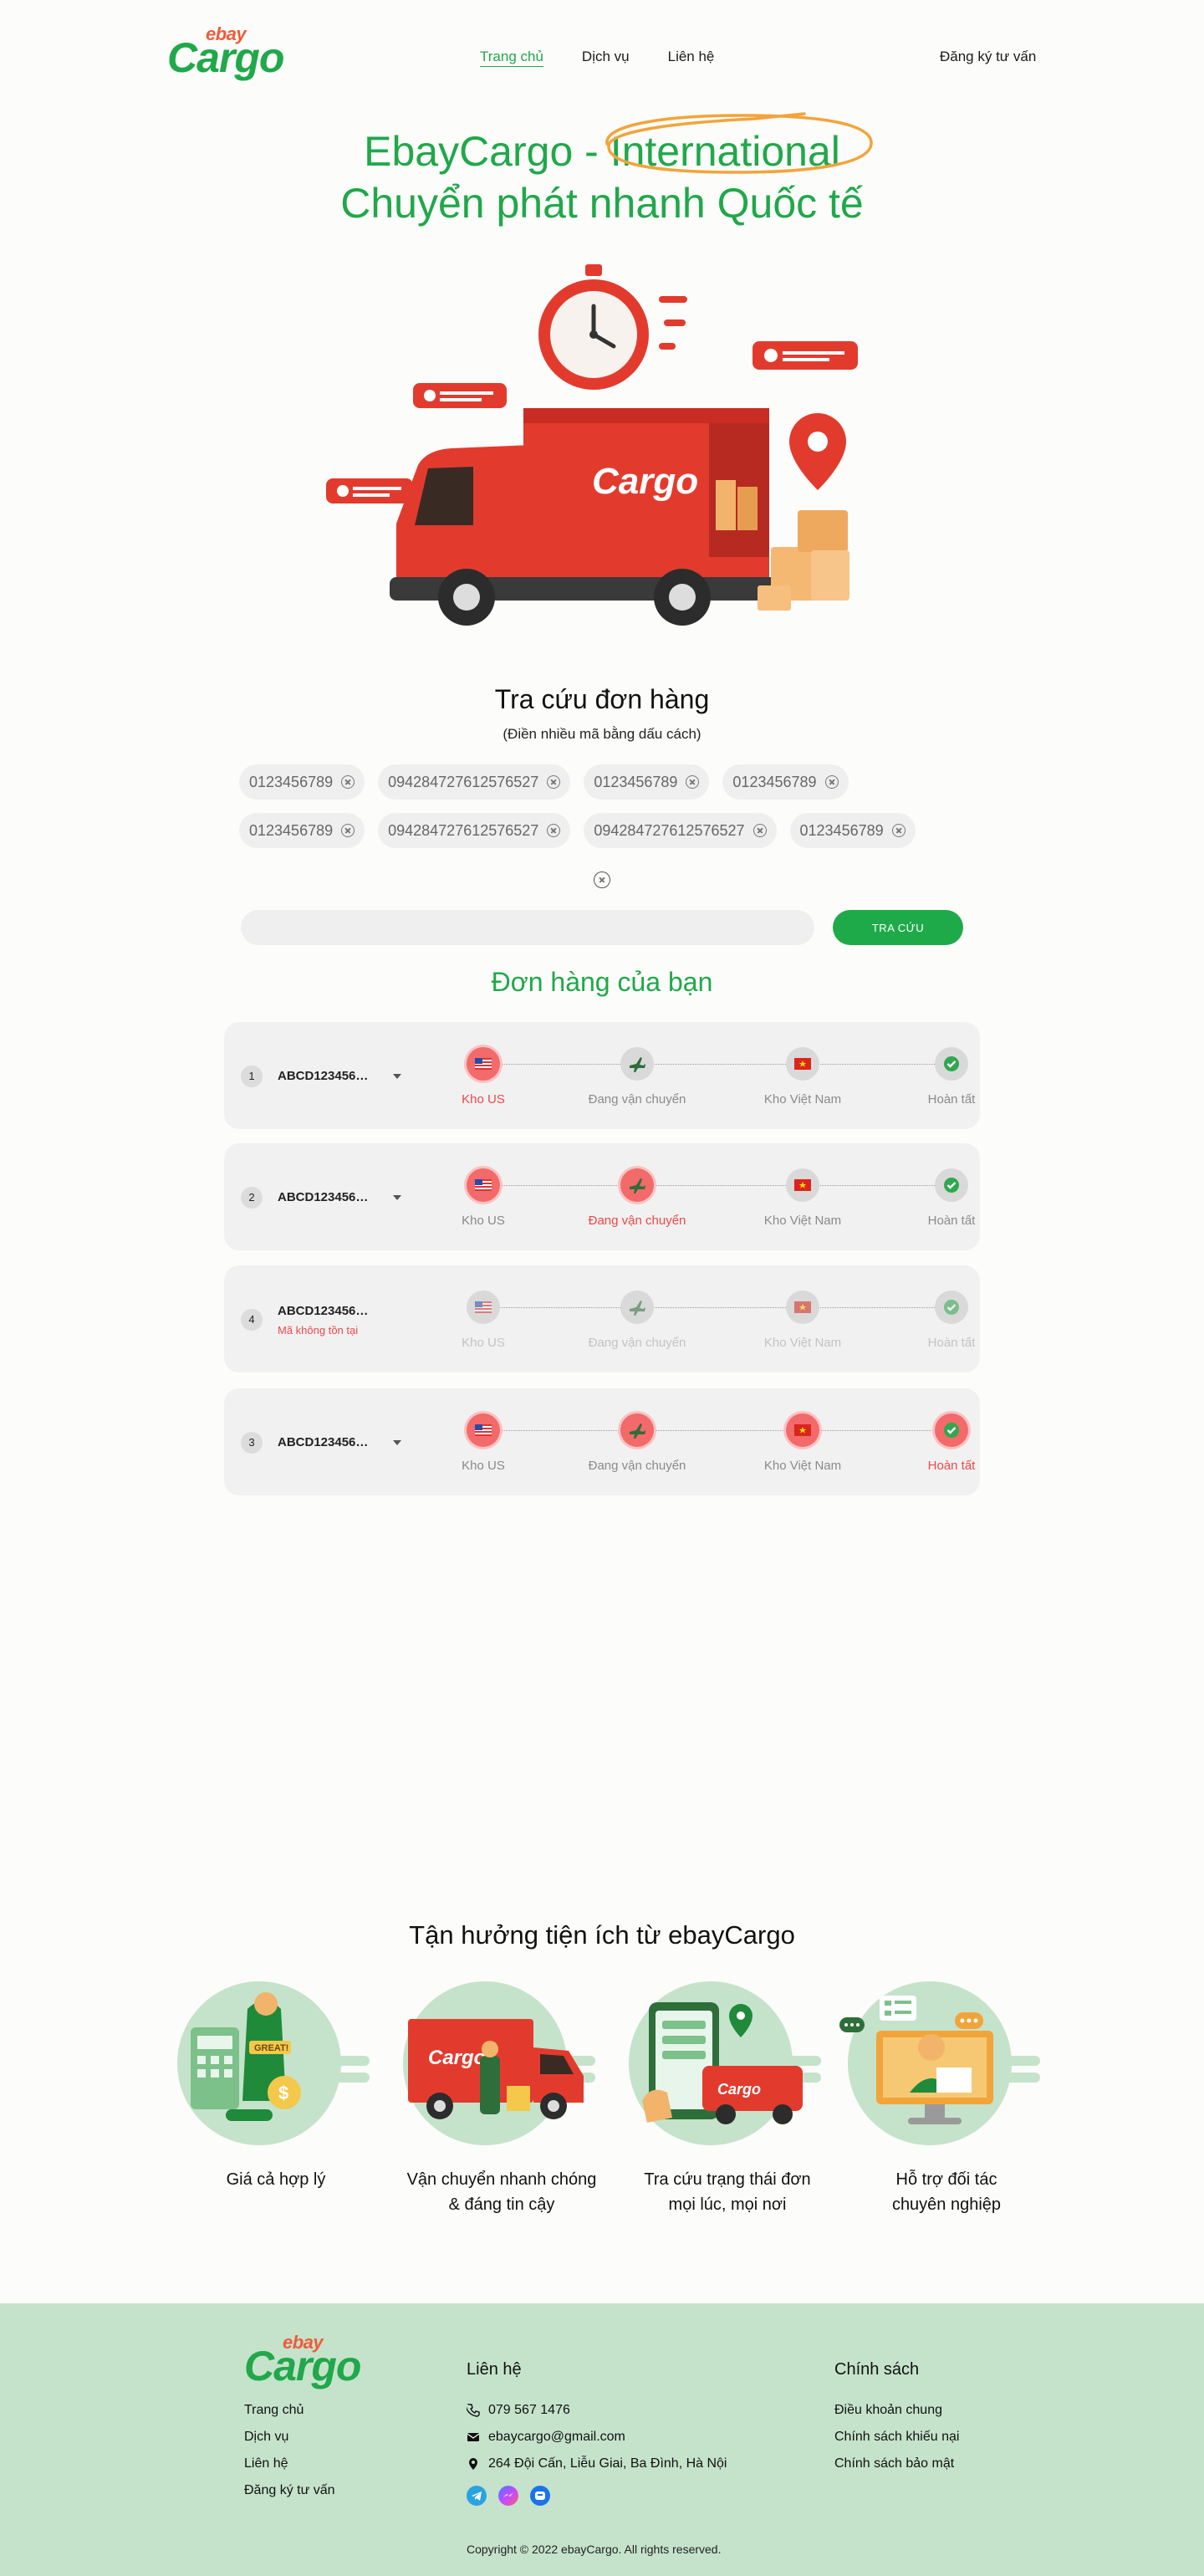 This screenshot has width=1204, height=2576. What do you see at coordinates (271, 2048) in the screenshot?
I see `svg-text: GREAT!` at bounding box center [271, 2048].